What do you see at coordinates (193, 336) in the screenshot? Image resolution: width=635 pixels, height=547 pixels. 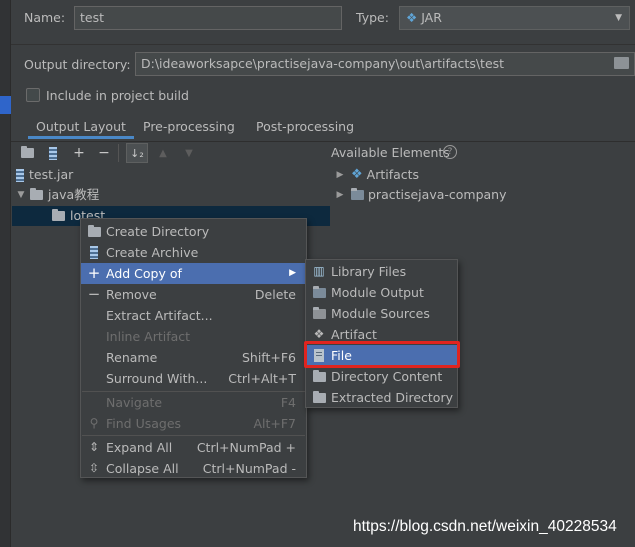 I see `menu-item-inline-artifact: Inline Artifact` at bounding box center [193, 336].